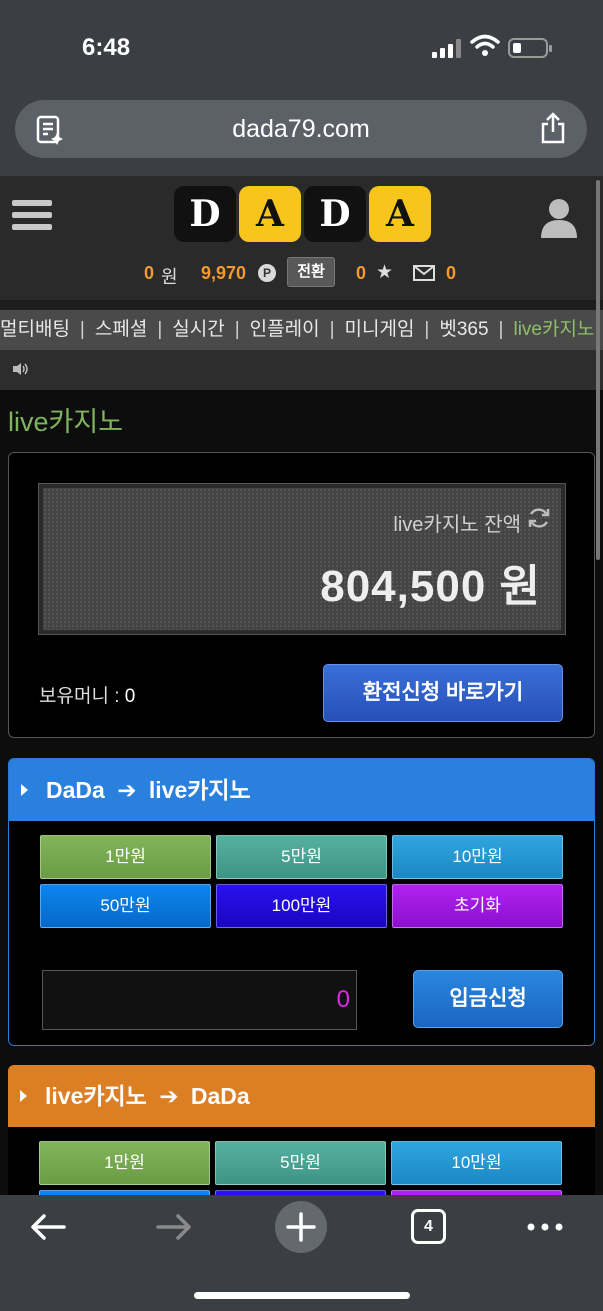 Image resolution: width=603 pixels, height=1311 pixels. I want to click on star-icon: ★, so click(384, 272).